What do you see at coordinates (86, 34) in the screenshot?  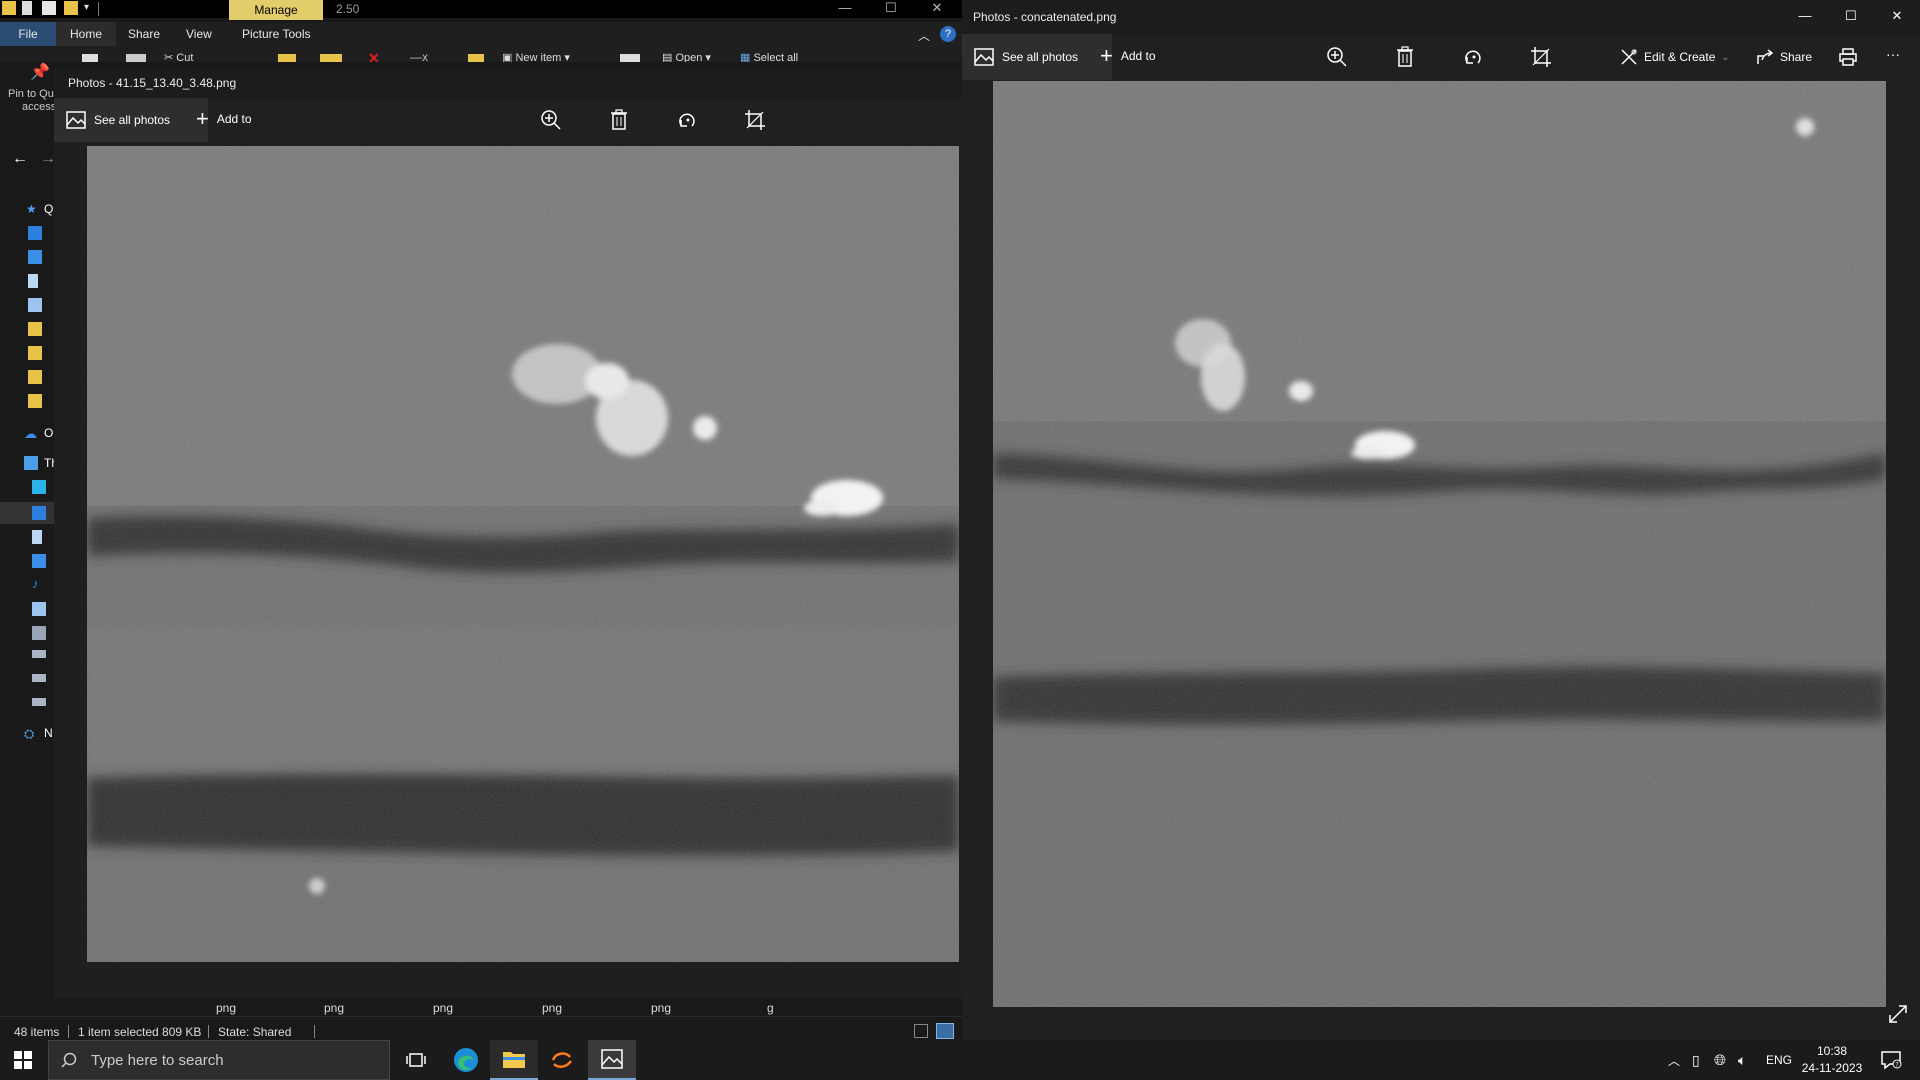 I see `tab-home: Home` at bounding box center [86, 34].